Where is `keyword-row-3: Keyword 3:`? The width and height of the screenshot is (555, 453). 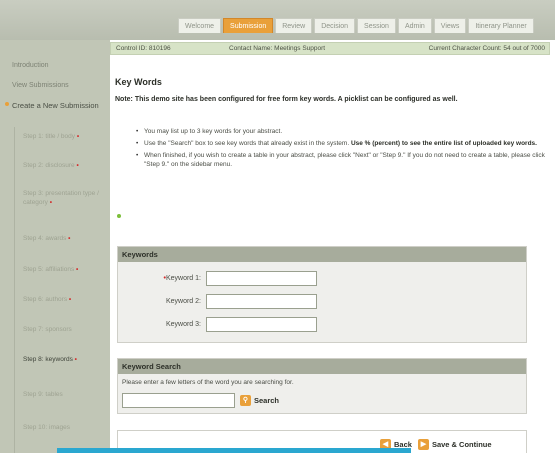 keyword-row-3: Keyword 3: is located at coordinates (322, 325).